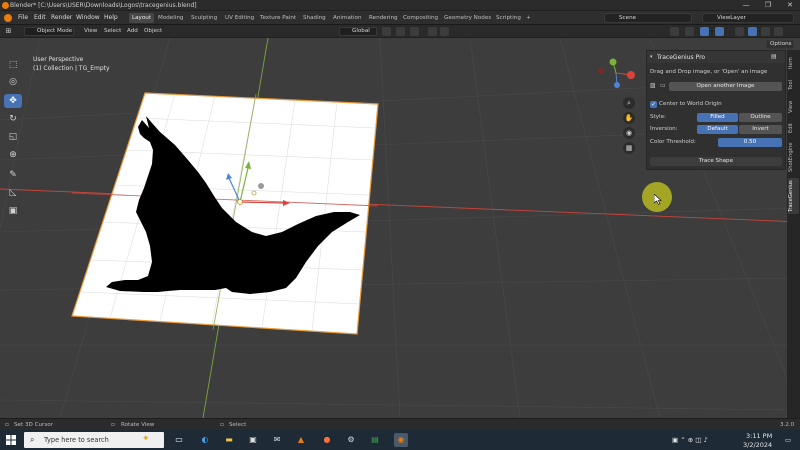 The width and height of the screenshot is (800, 450). What do you see at coordinates (689, 31) in the screenshot?
I see `gizmo-icon` at bounding box center [689, 31].